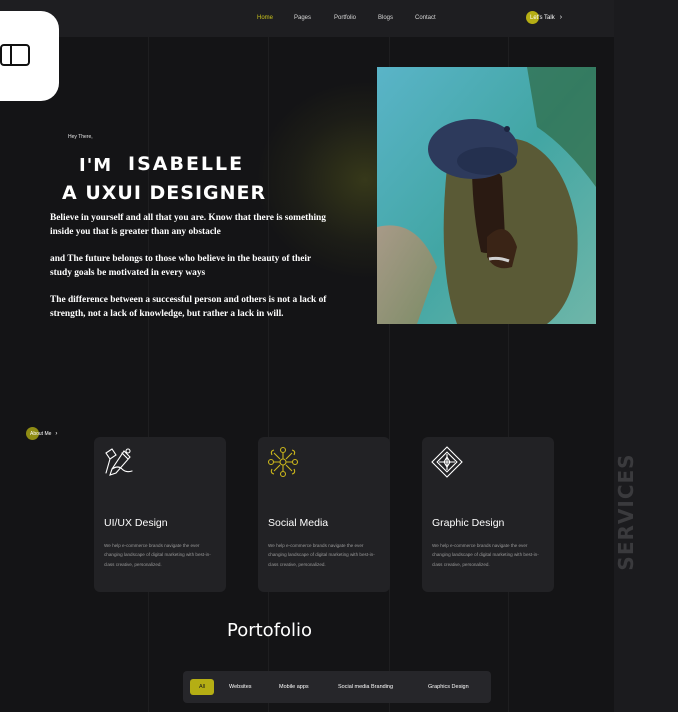 The width and height of the screenshot is (678, 712). What do you see at coordinates (302, 18) in the screenshot?
I see `nav-pages: Pages` at bounding box center [302, 18].